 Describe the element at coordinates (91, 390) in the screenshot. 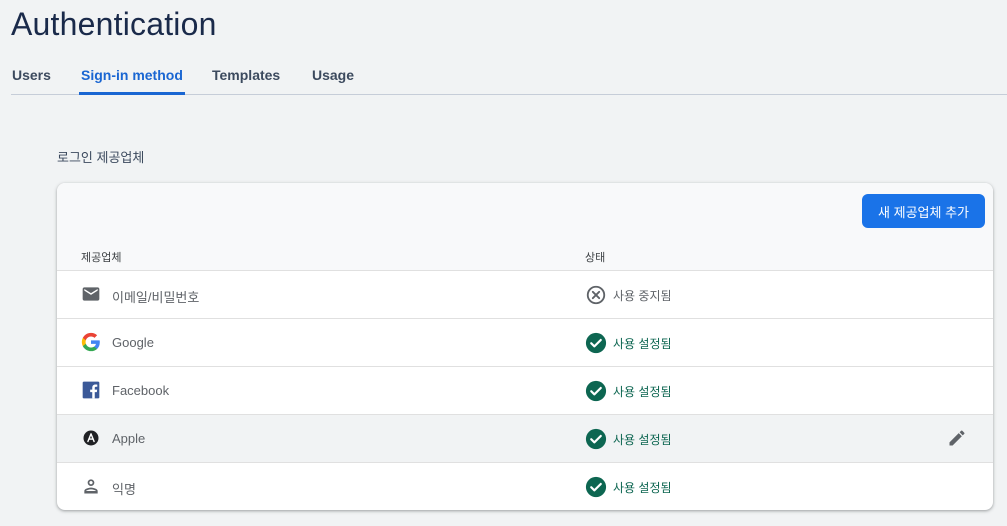

I see `facebook-icon` at that location.